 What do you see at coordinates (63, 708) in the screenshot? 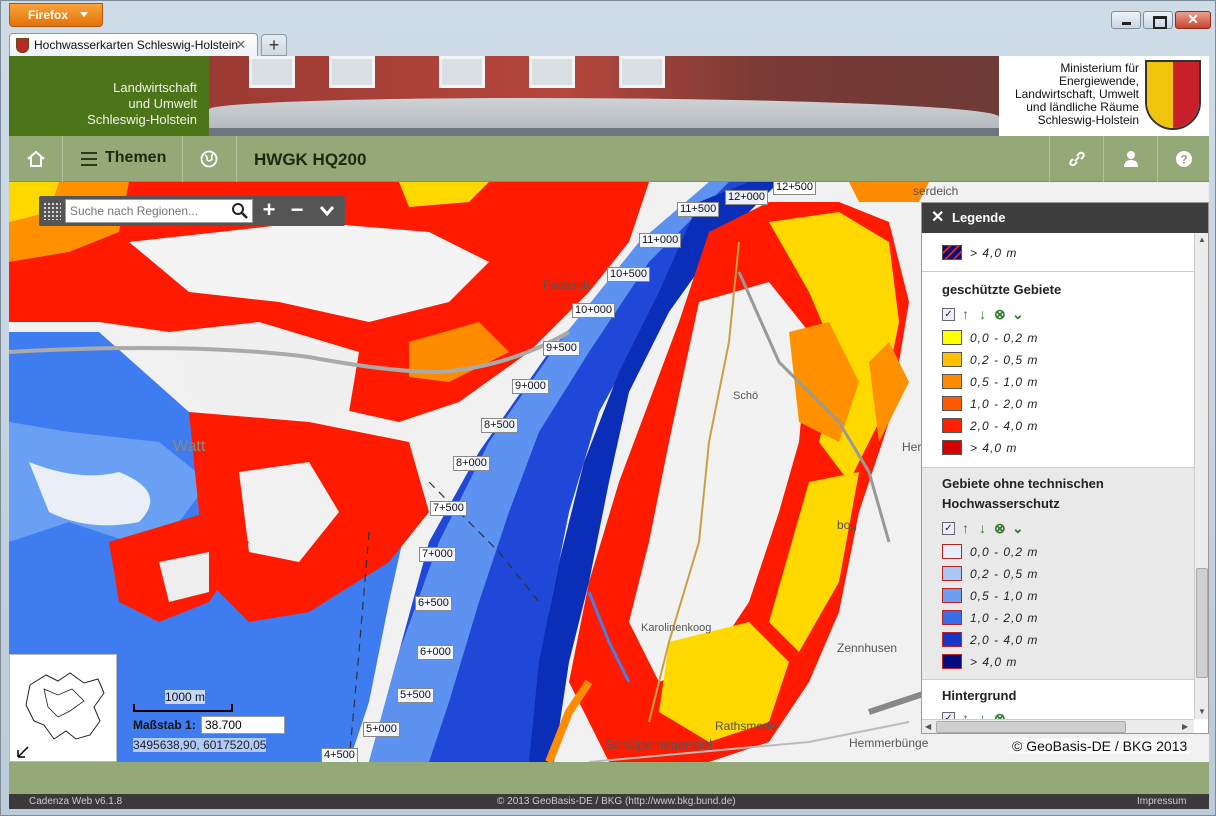
I see `overview-map` at bounding box center [63, 708].